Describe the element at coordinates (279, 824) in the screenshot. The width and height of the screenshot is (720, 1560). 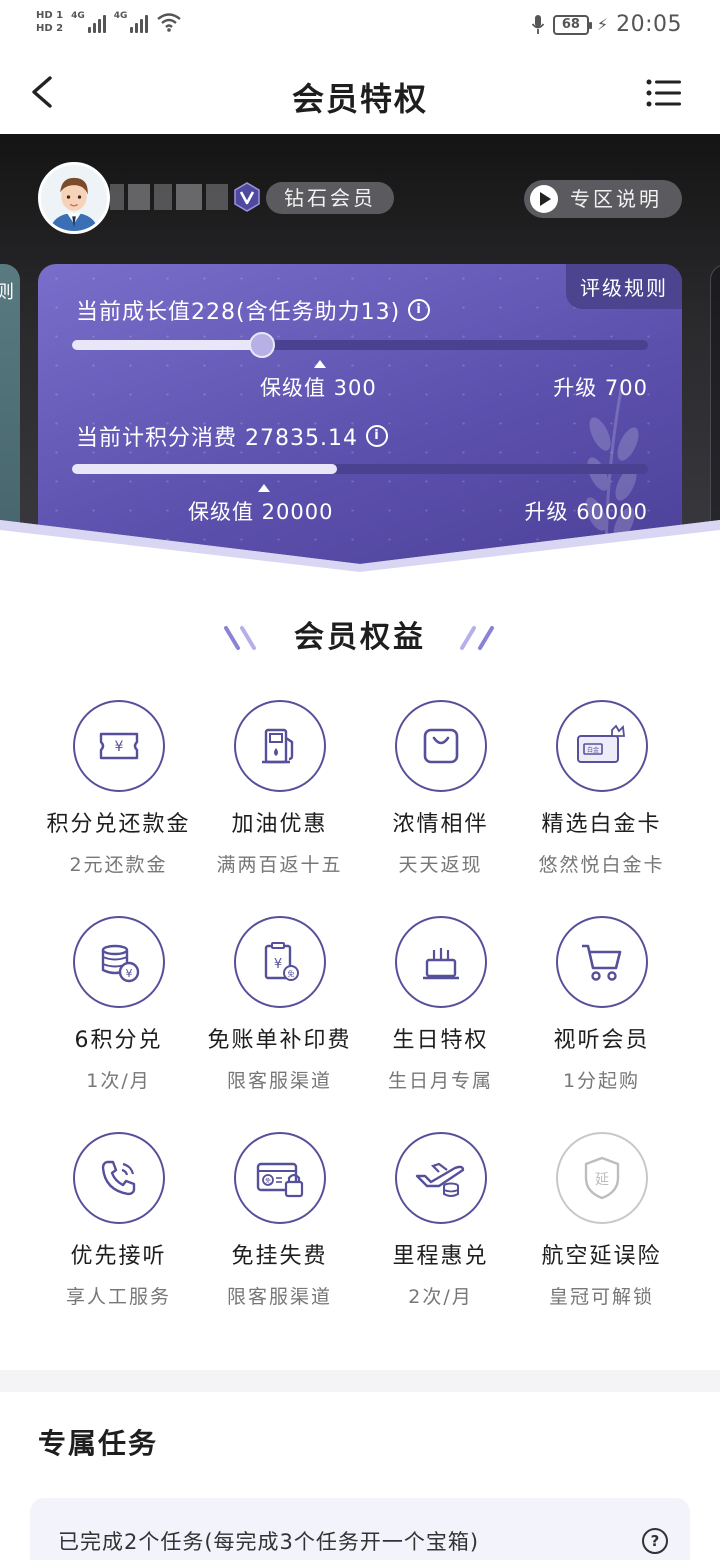
I see `benefit-title: 加油优惠` at that location.